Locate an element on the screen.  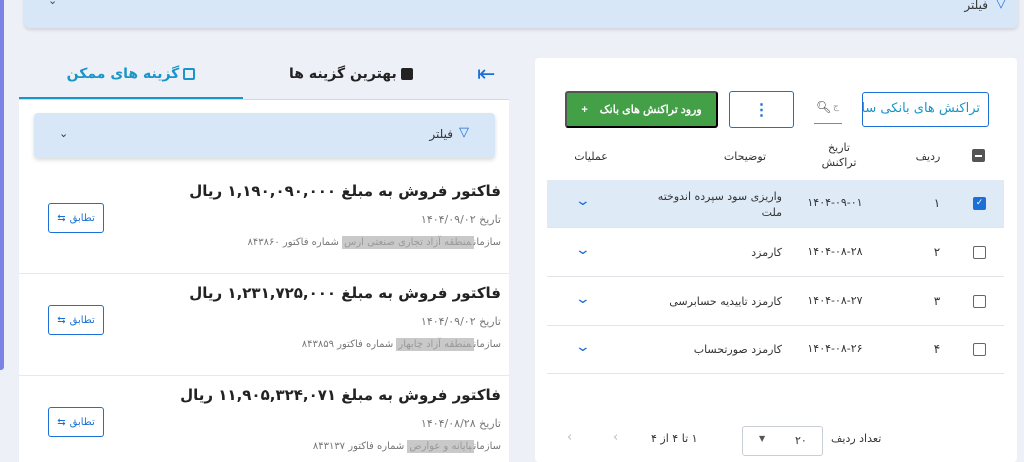
page-size-value: ۲۰ is located at coordinates (801, 440).